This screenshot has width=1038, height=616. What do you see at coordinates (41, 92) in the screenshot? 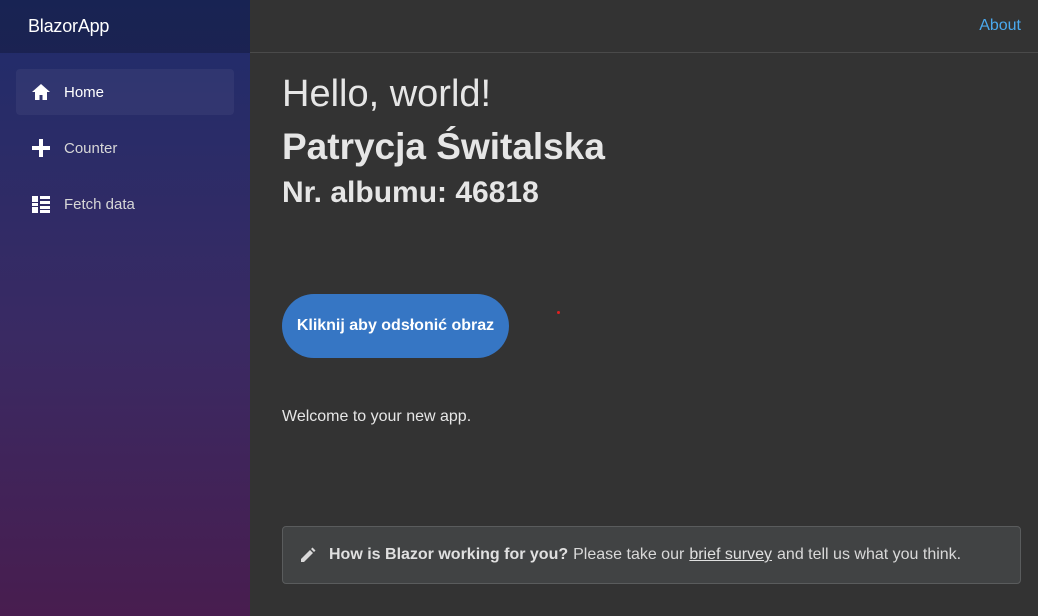
I see `home-icon` at bounding box center [41, 92].